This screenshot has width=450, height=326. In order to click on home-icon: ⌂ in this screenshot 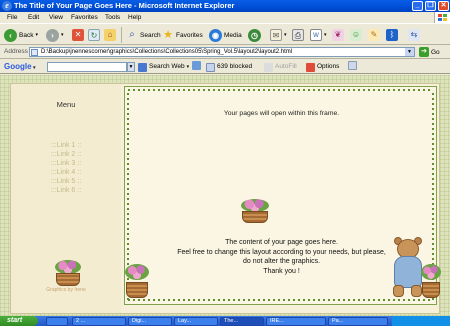, I will do `click(110, 35)`.